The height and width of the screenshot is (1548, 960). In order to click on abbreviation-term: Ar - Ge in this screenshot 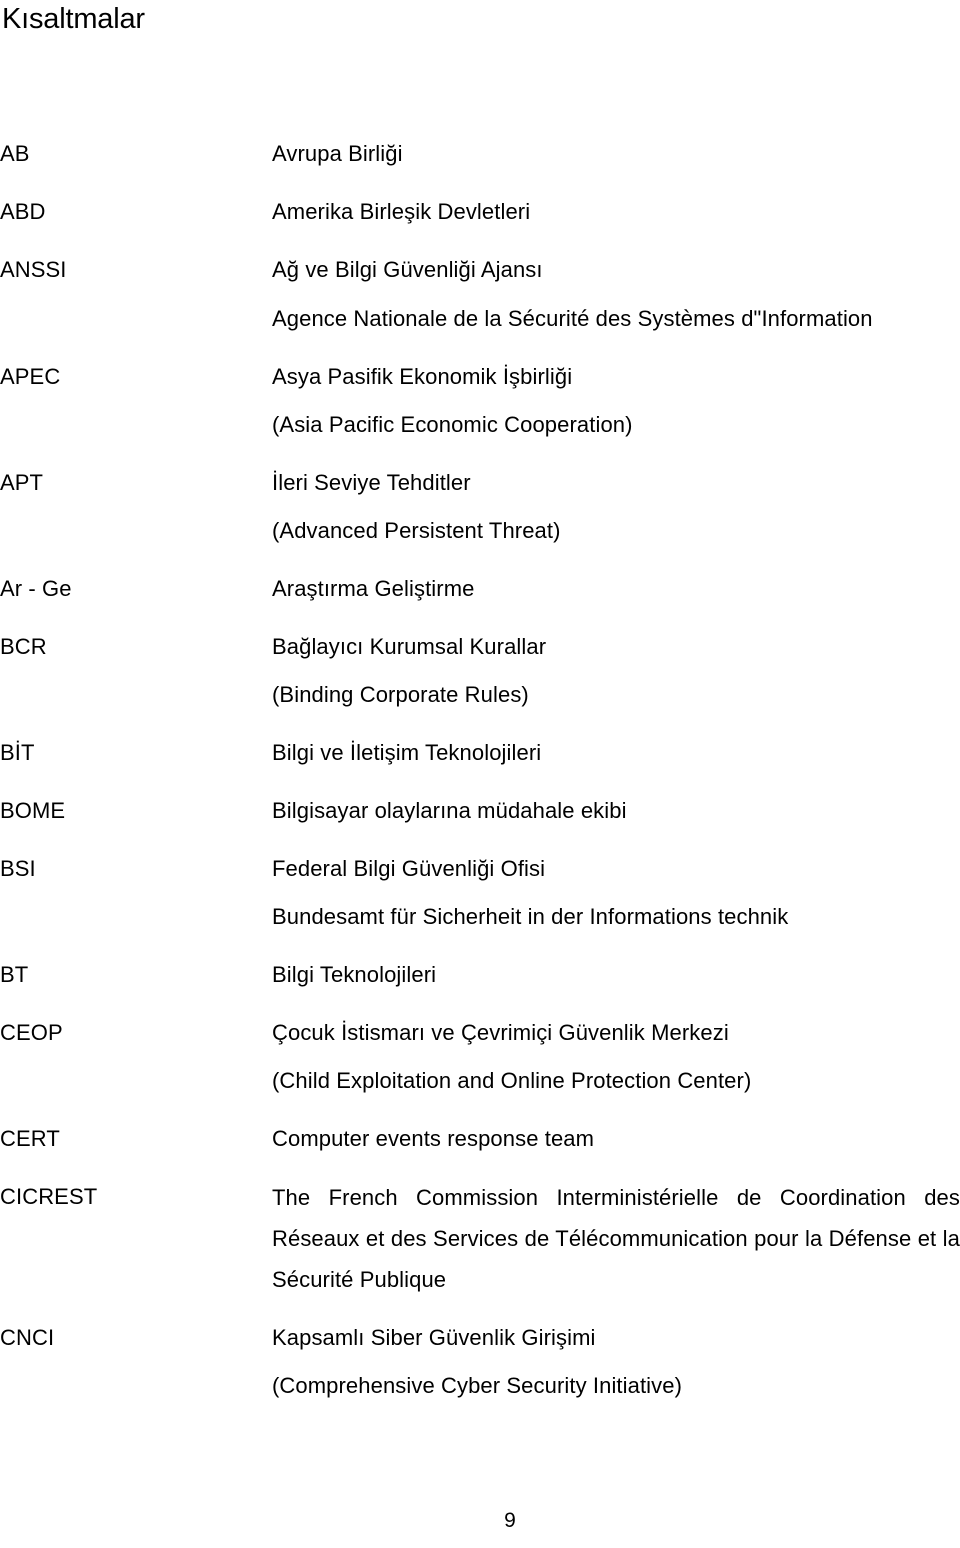, I will do `click(36, 588)`.